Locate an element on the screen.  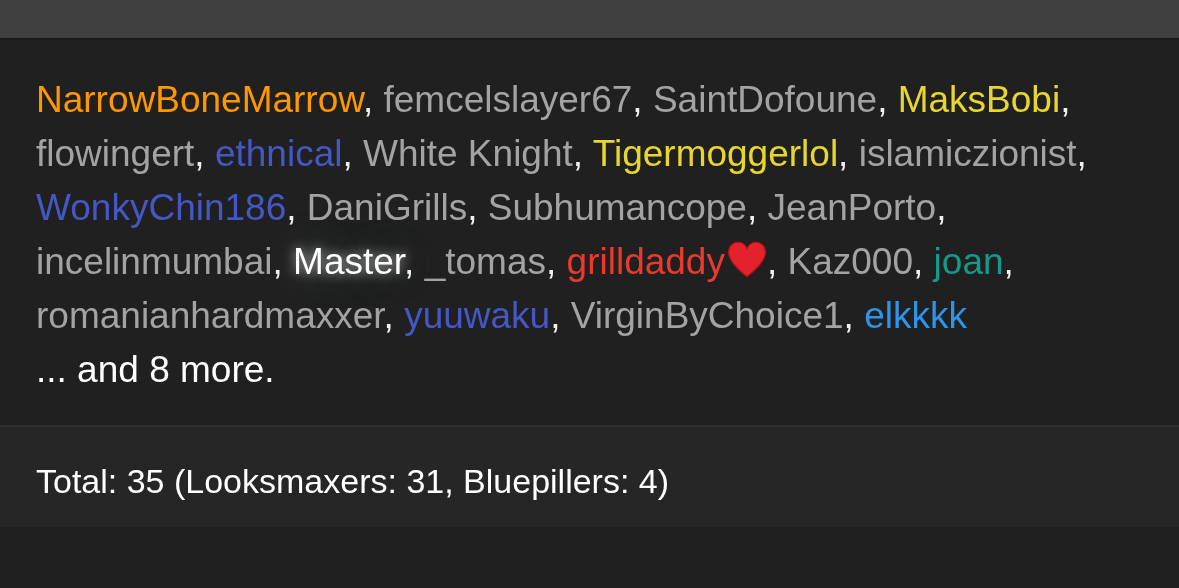
username-link: Subhumancope is located at coordinates (617, 207).